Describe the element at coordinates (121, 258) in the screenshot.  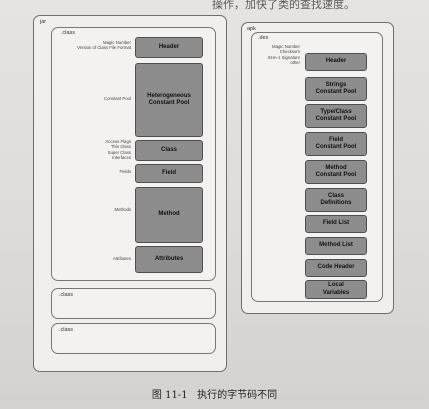
I see `jar-label-attributes: Attributes` at that location.